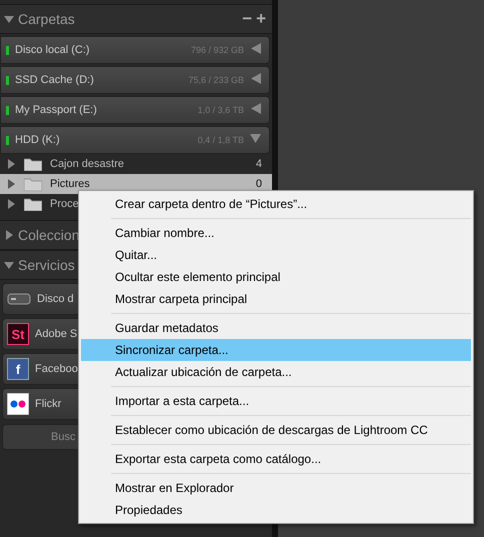 This screenshot has width=484, height=537. What do you see at coordinates (55, 299) in the screenshot?
I see `service-name: Disco d` at bounding box center [55, 299].